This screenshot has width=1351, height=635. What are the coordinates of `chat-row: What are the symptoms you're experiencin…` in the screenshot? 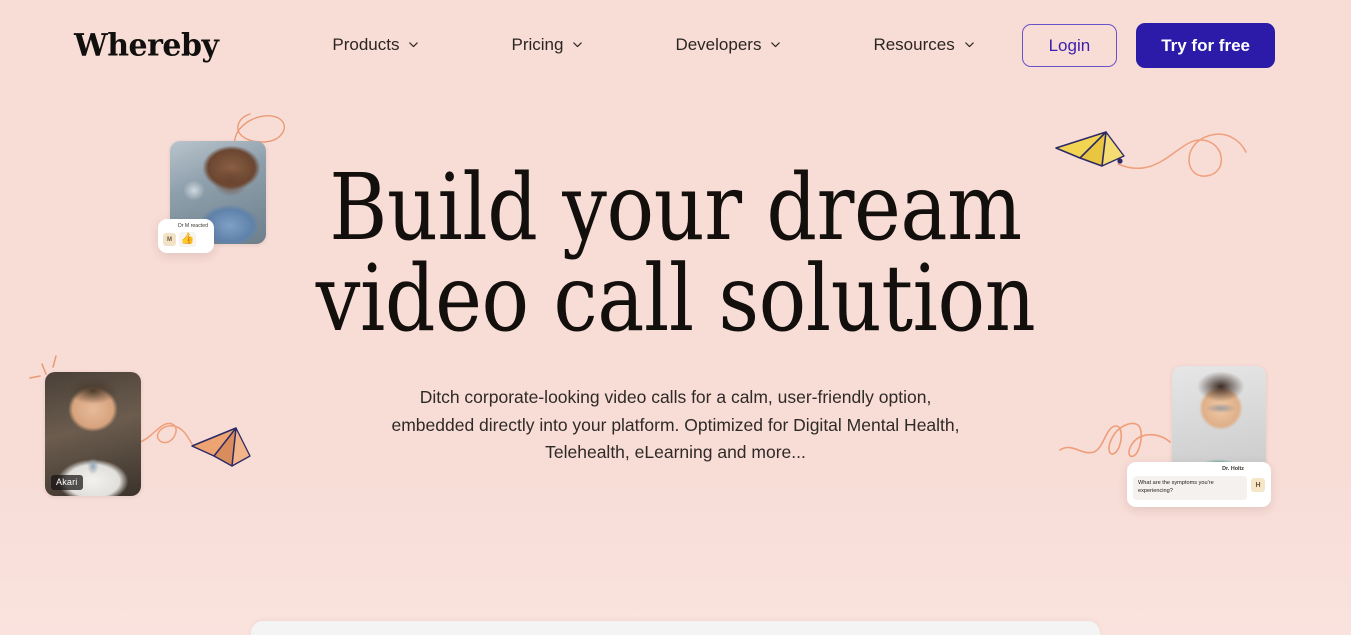 It's located at (1199, 488).